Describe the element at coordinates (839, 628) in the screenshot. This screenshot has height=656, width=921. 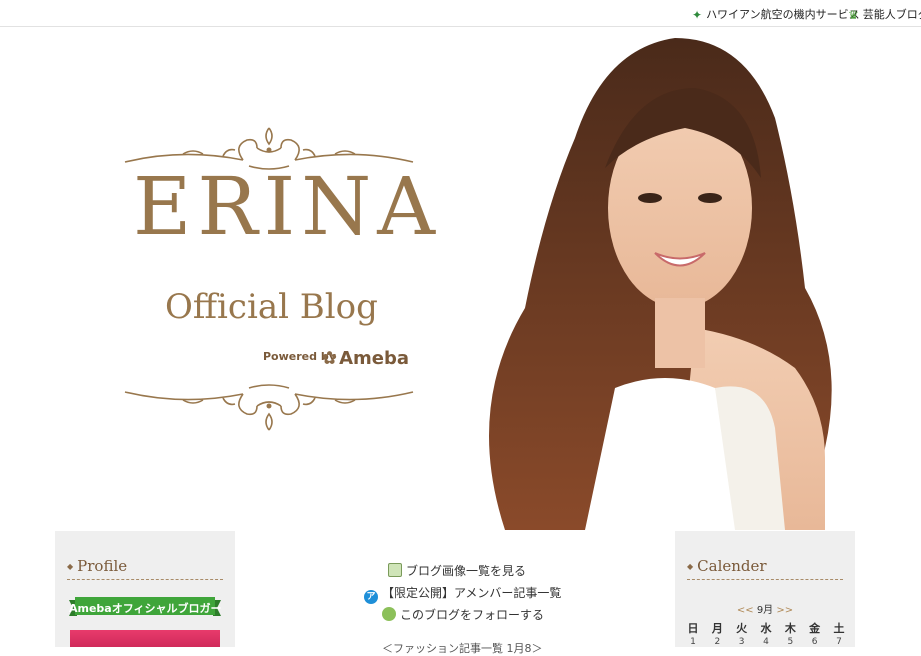
I see `weekday-sat: 土` at that location.